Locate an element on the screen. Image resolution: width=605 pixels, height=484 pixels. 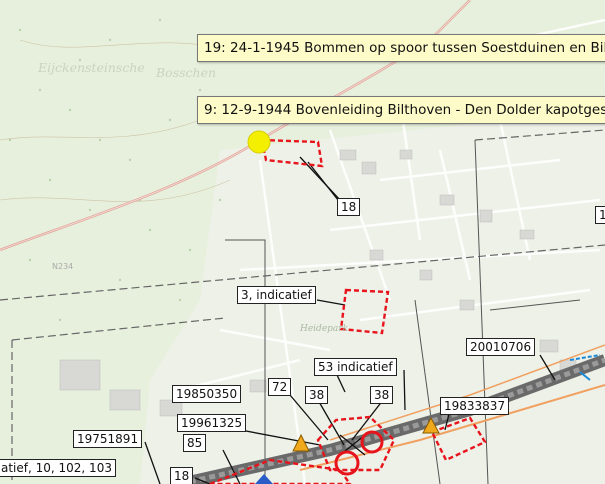
label-18-bottom: 18 is located at coordinates (182, 475).